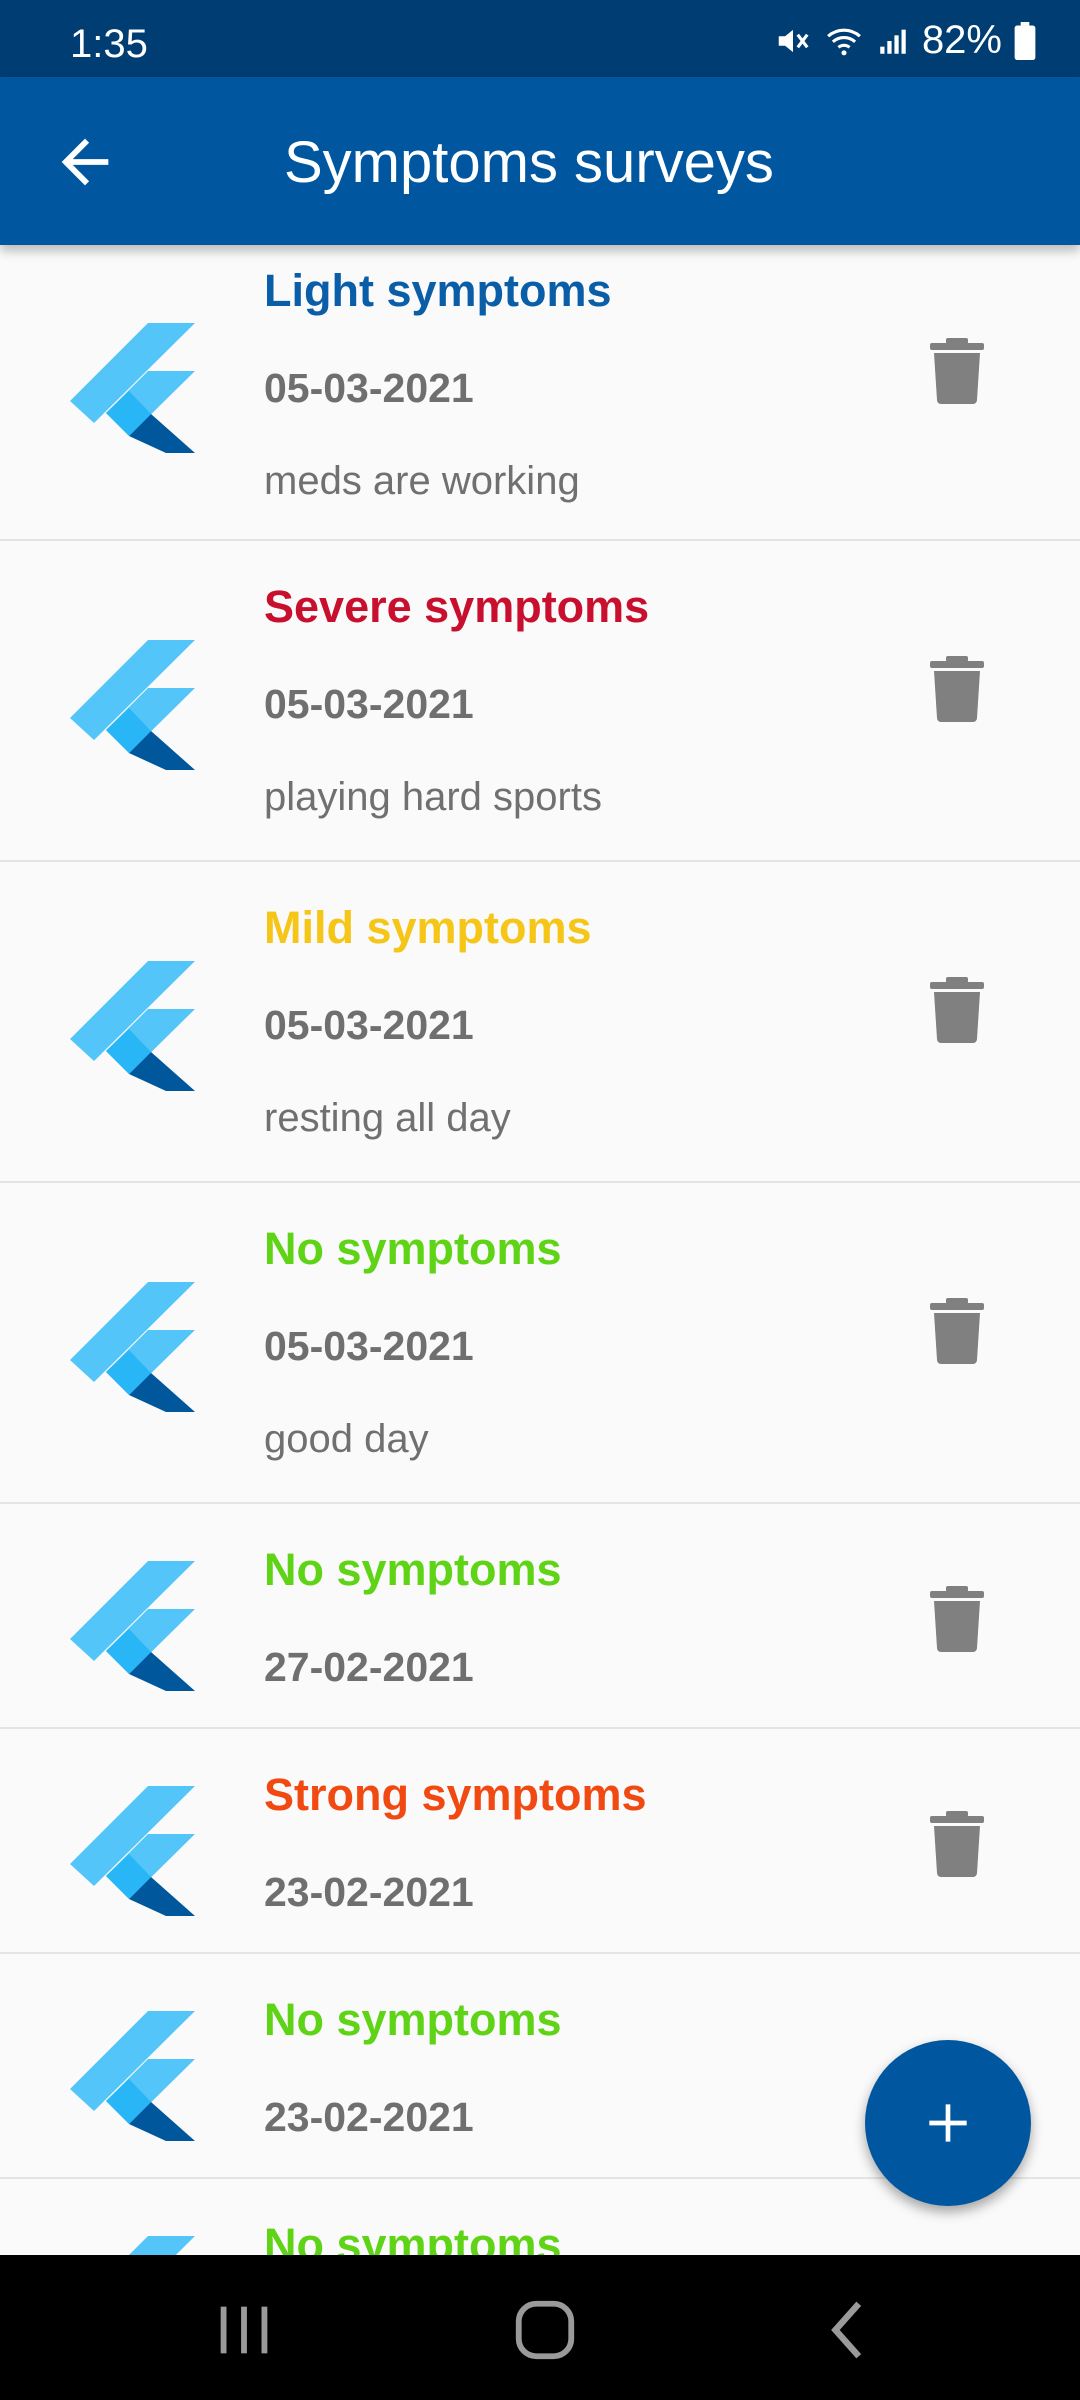  What do you see at coordinates (540, 1022) in the screenshot?
I see `survey-list-item: Mild symptoms 05-03-2021 resting all day` at bounding box center [540, 1022].